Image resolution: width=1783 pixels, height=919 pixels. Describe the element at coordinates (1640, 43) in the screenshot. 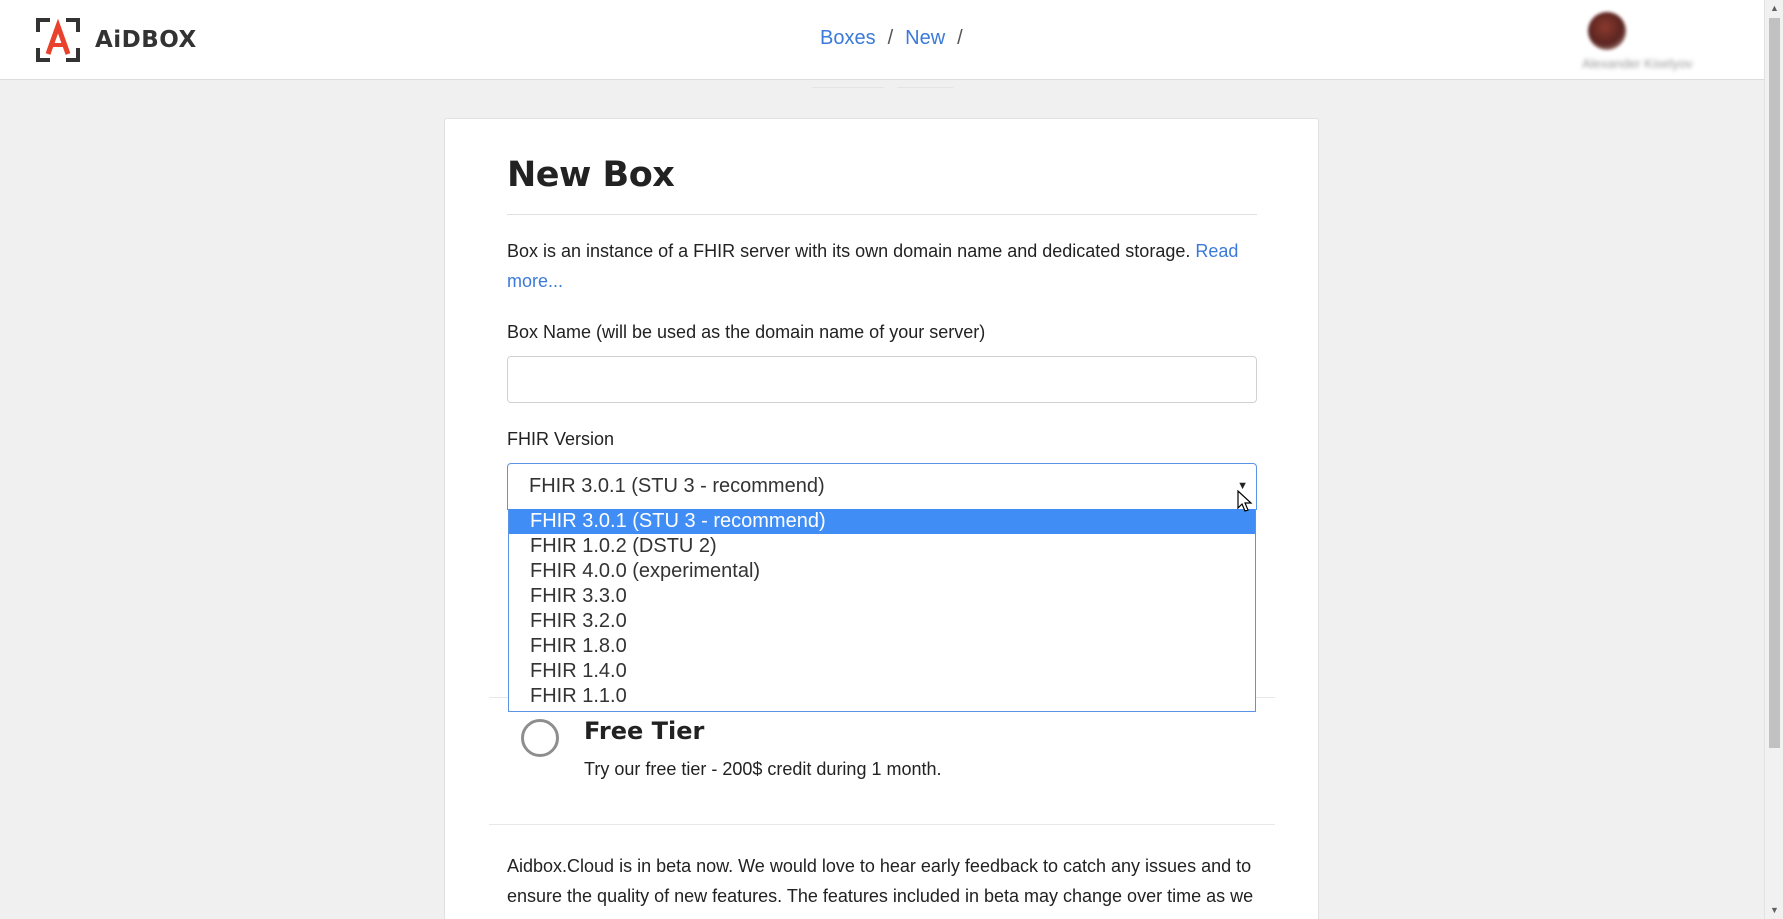

I see `user-menu: Alexander Kiselyov` at that location.